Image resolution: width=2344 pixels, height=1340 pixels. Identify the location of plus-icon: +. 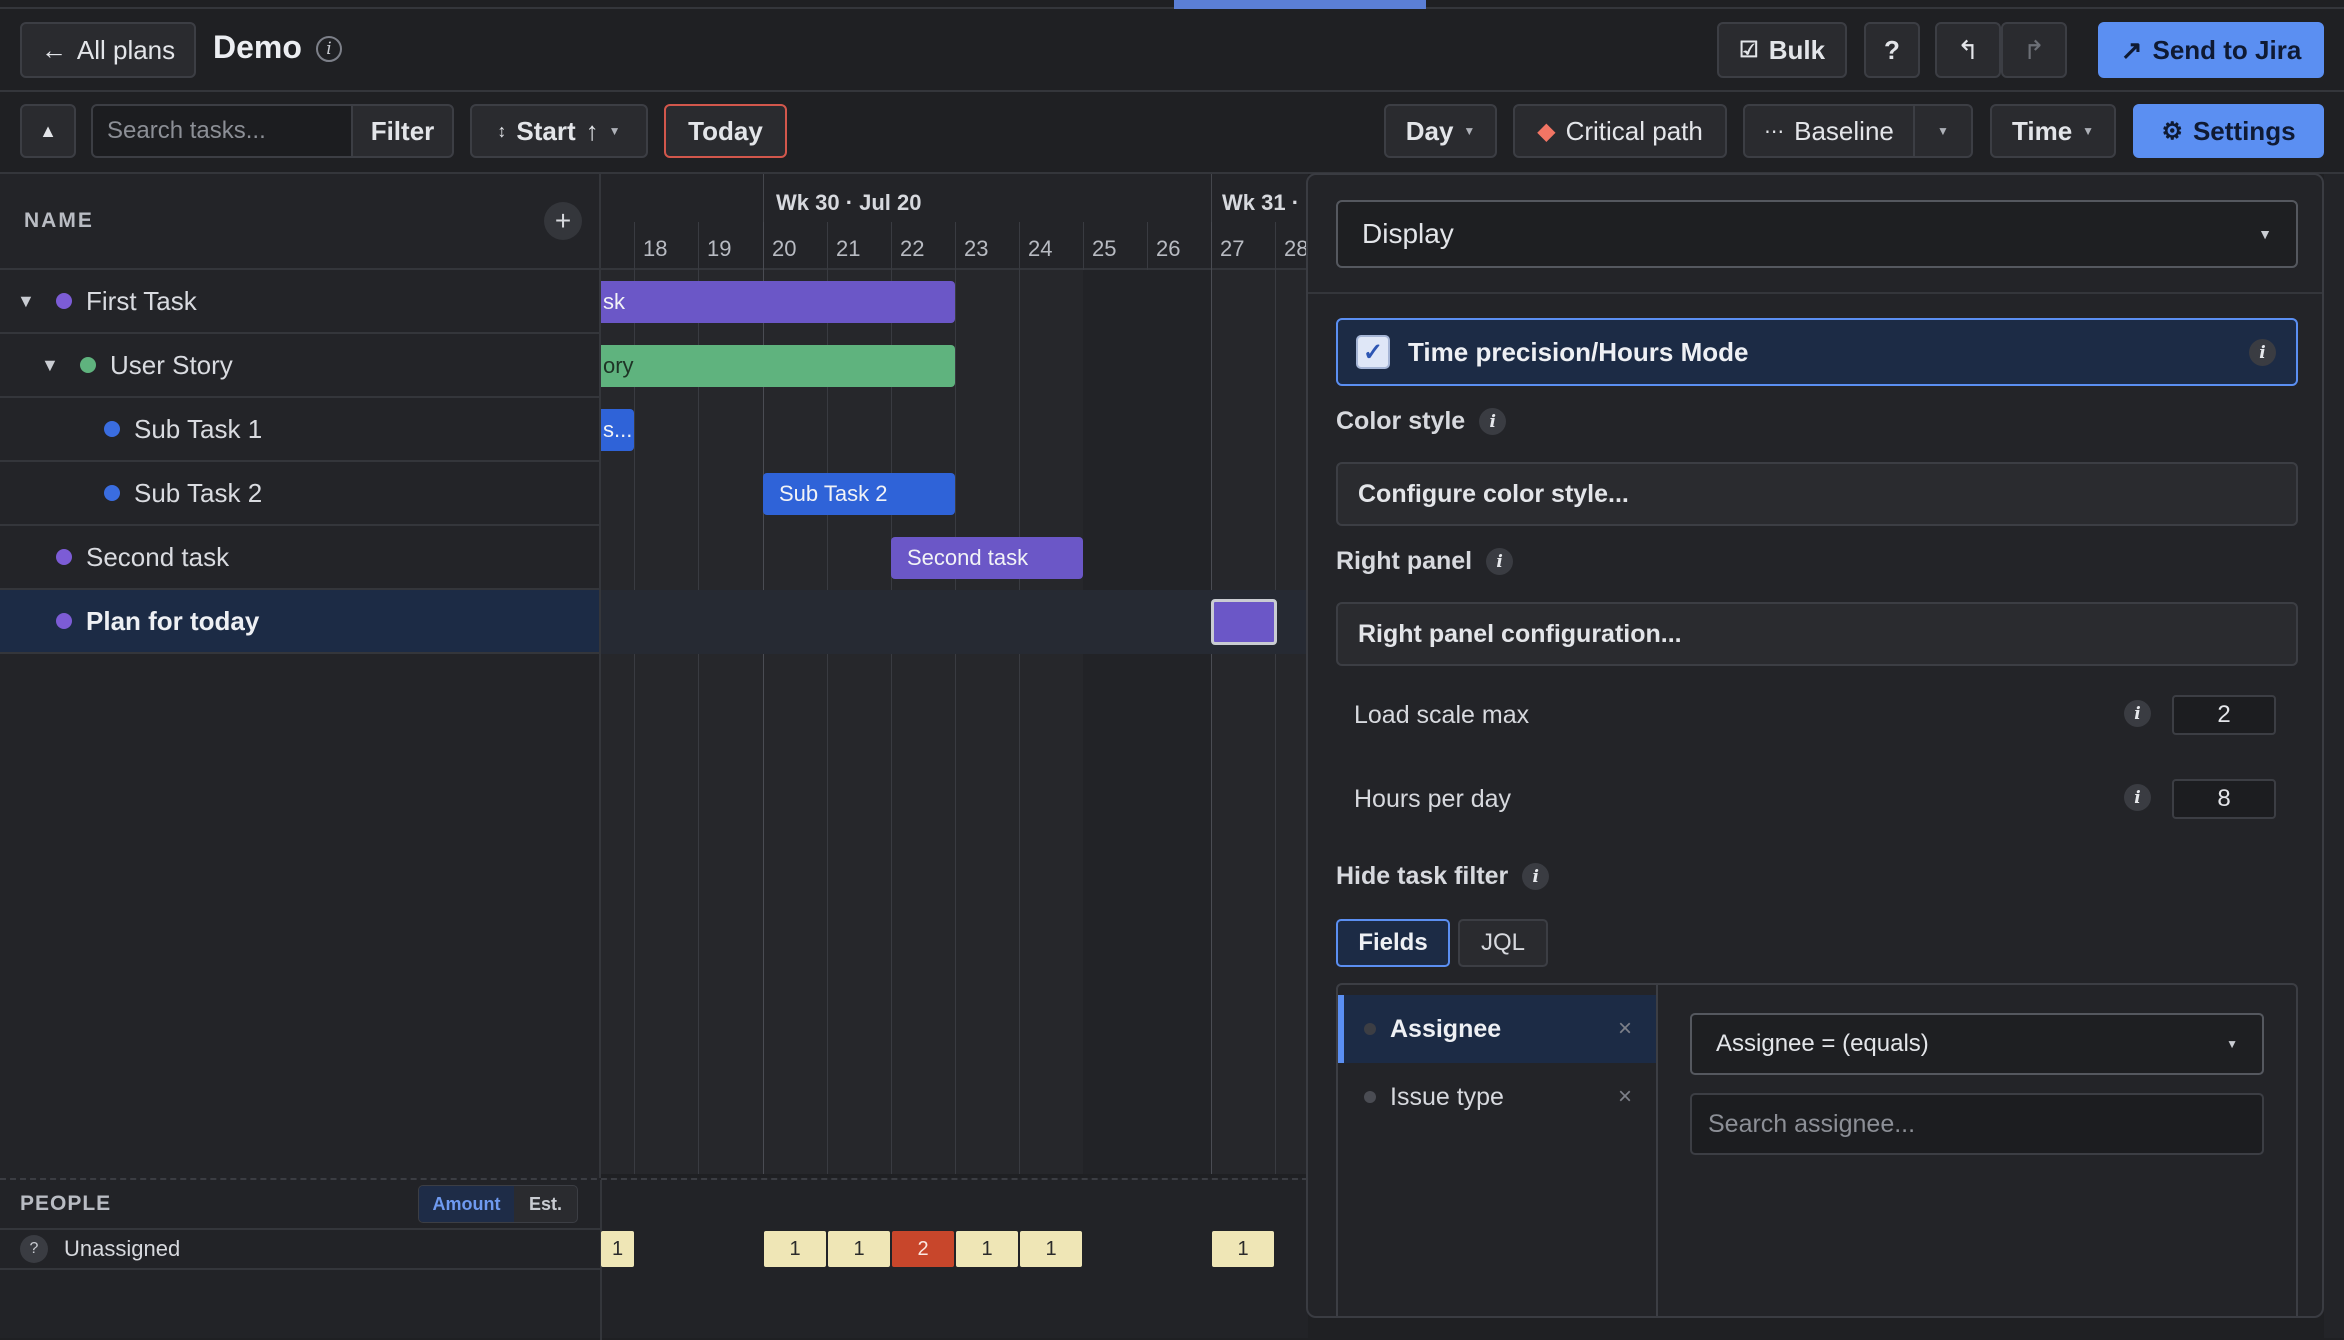
(563, 220).